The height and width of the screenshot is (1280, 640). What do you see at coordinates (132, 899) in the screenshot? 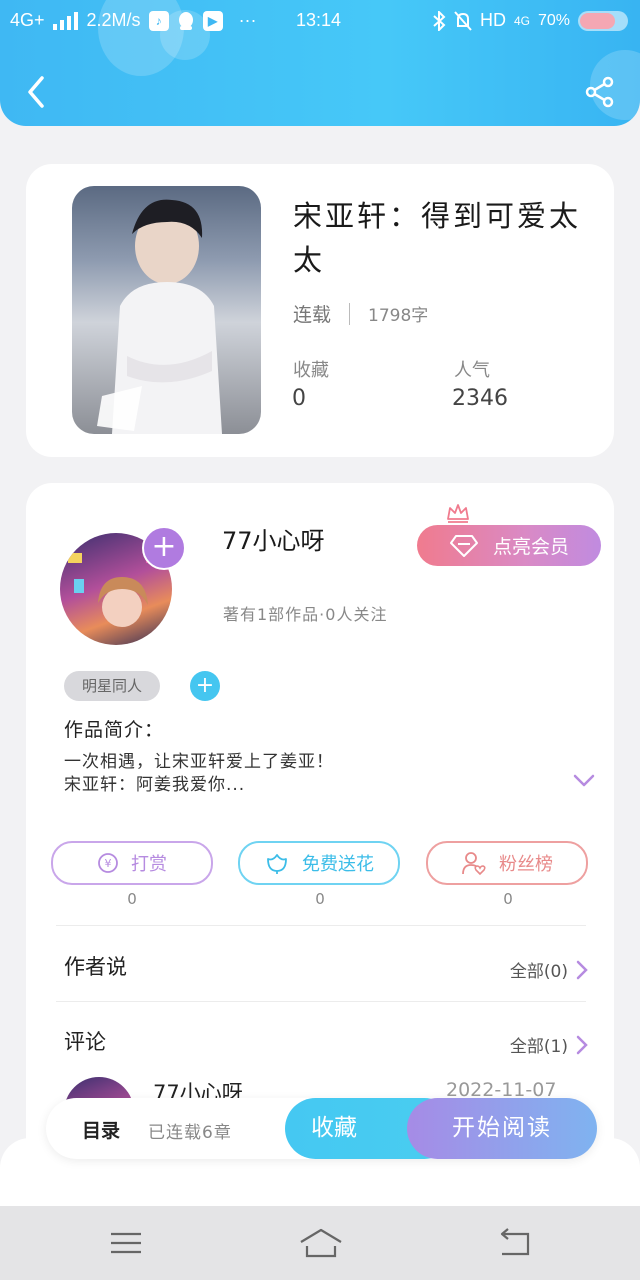
I see `tip-count: 0` at bounding box center [132, 899].